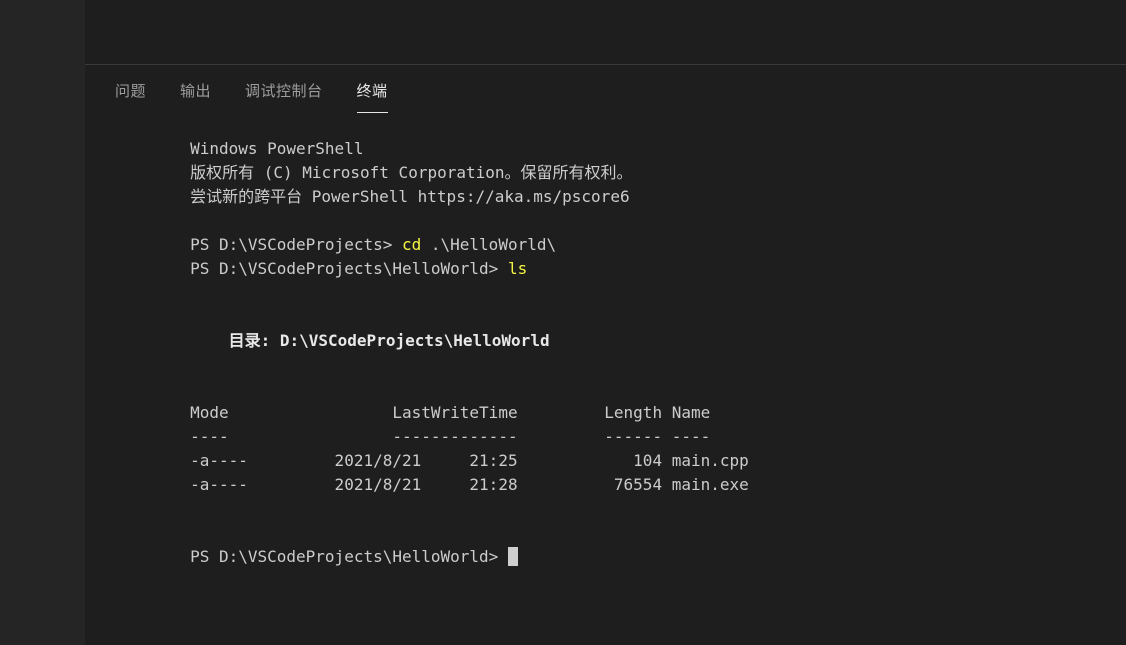  I want to click on tab-terminal-label: 终端, so click(372, 91).